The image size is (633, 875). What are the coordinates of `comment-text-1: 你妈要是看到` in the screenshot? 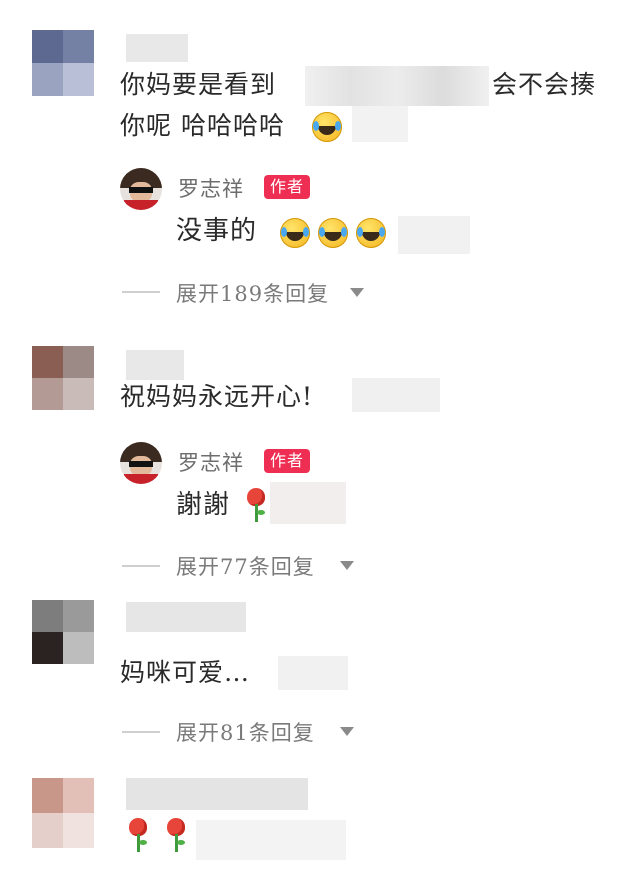 It's located at (198, 85).